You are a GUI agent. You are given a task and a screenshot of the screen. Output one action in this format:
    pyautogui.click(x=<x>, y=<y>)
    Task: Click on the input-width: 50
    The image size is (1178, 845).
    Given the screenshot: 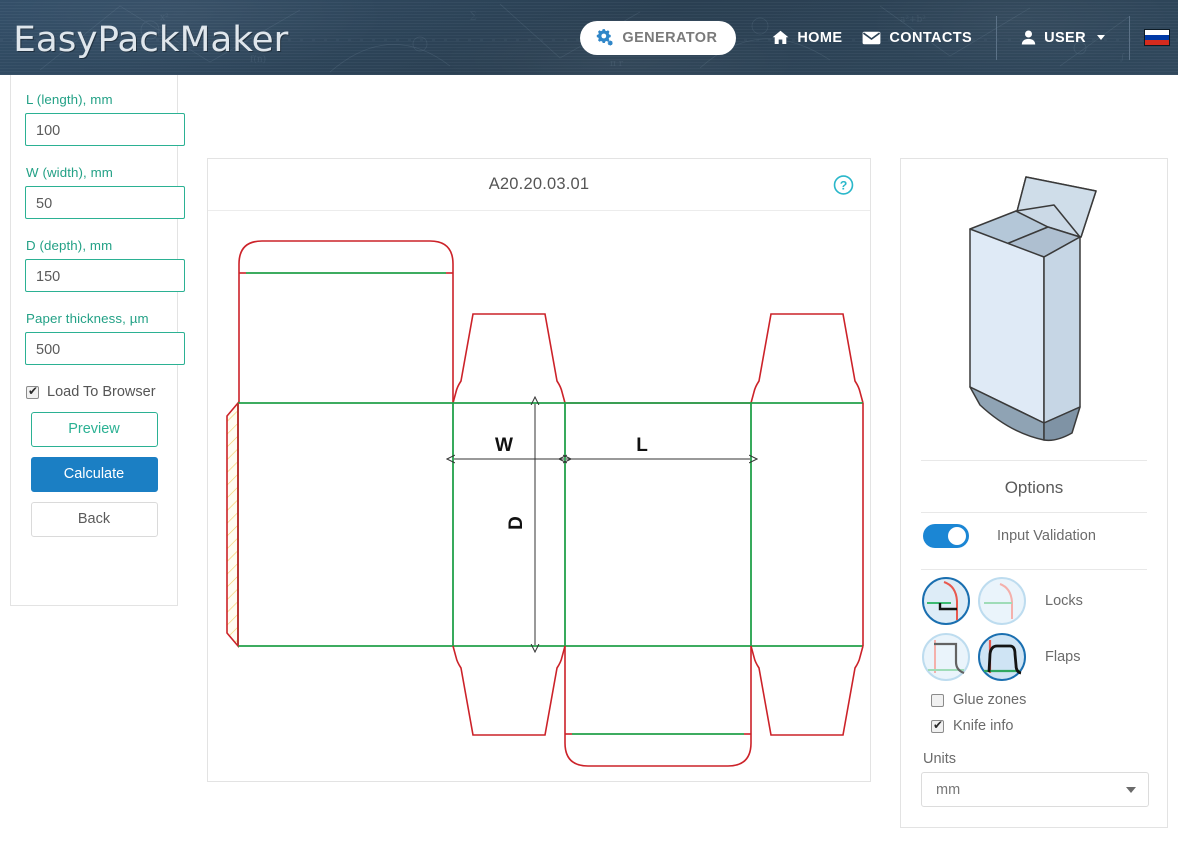 What is the action you would take?
    pyautogui.click(x=105, y=202)
    